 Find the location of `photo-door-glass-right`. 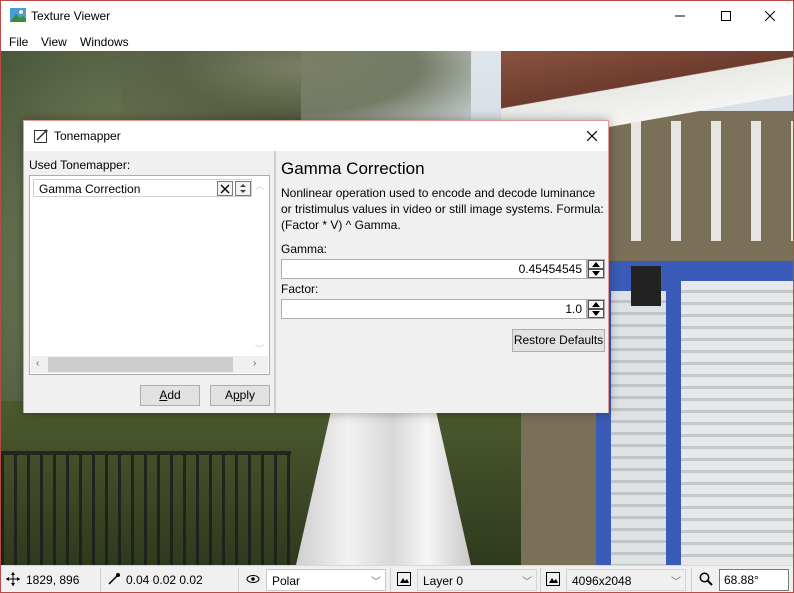

photo-door-glass-right is located at coordinates (737, 423).